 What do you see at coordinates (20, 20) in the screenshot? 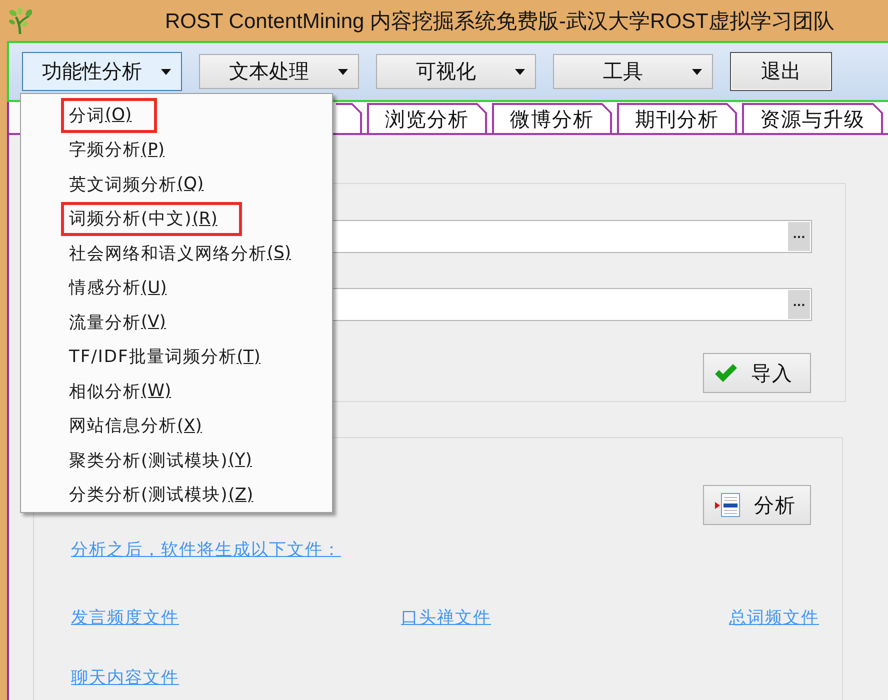
I see `plant-icon` at bounding box center [20, 20].